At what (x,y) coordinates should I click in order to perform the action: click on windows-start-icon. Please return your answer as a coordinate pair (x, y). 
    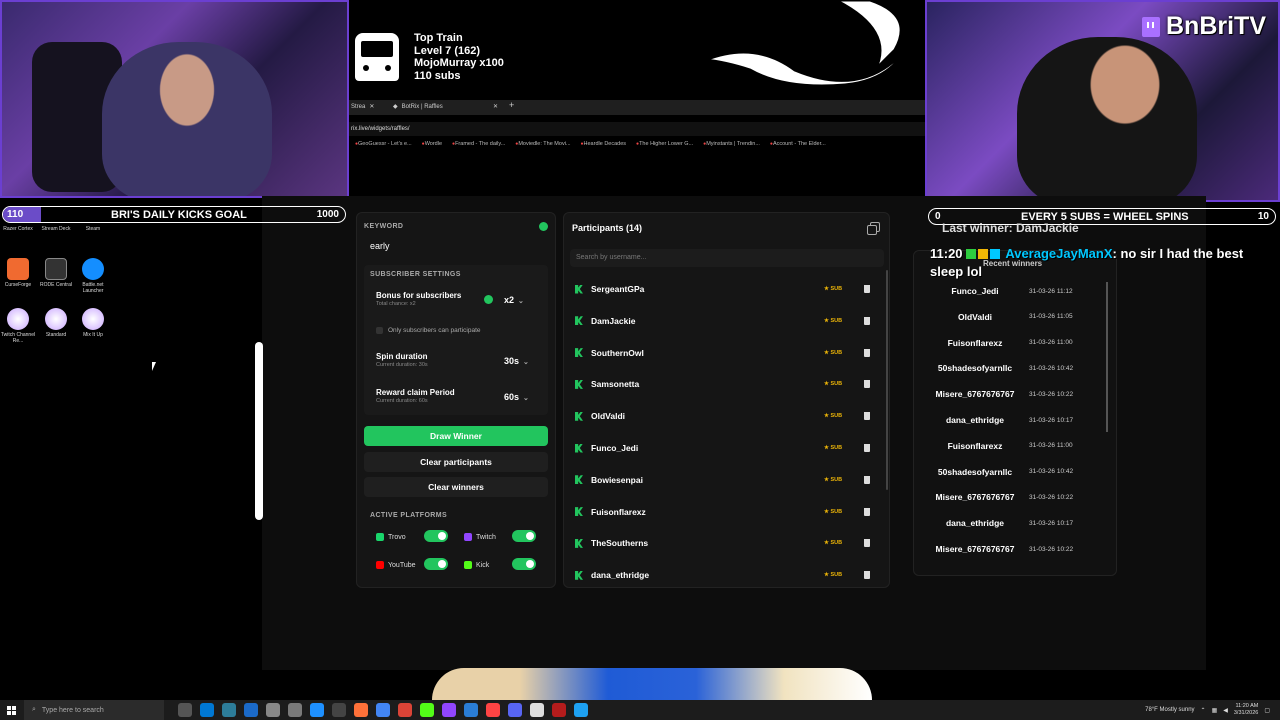
    Looking at the image, I should click on (11, 710).